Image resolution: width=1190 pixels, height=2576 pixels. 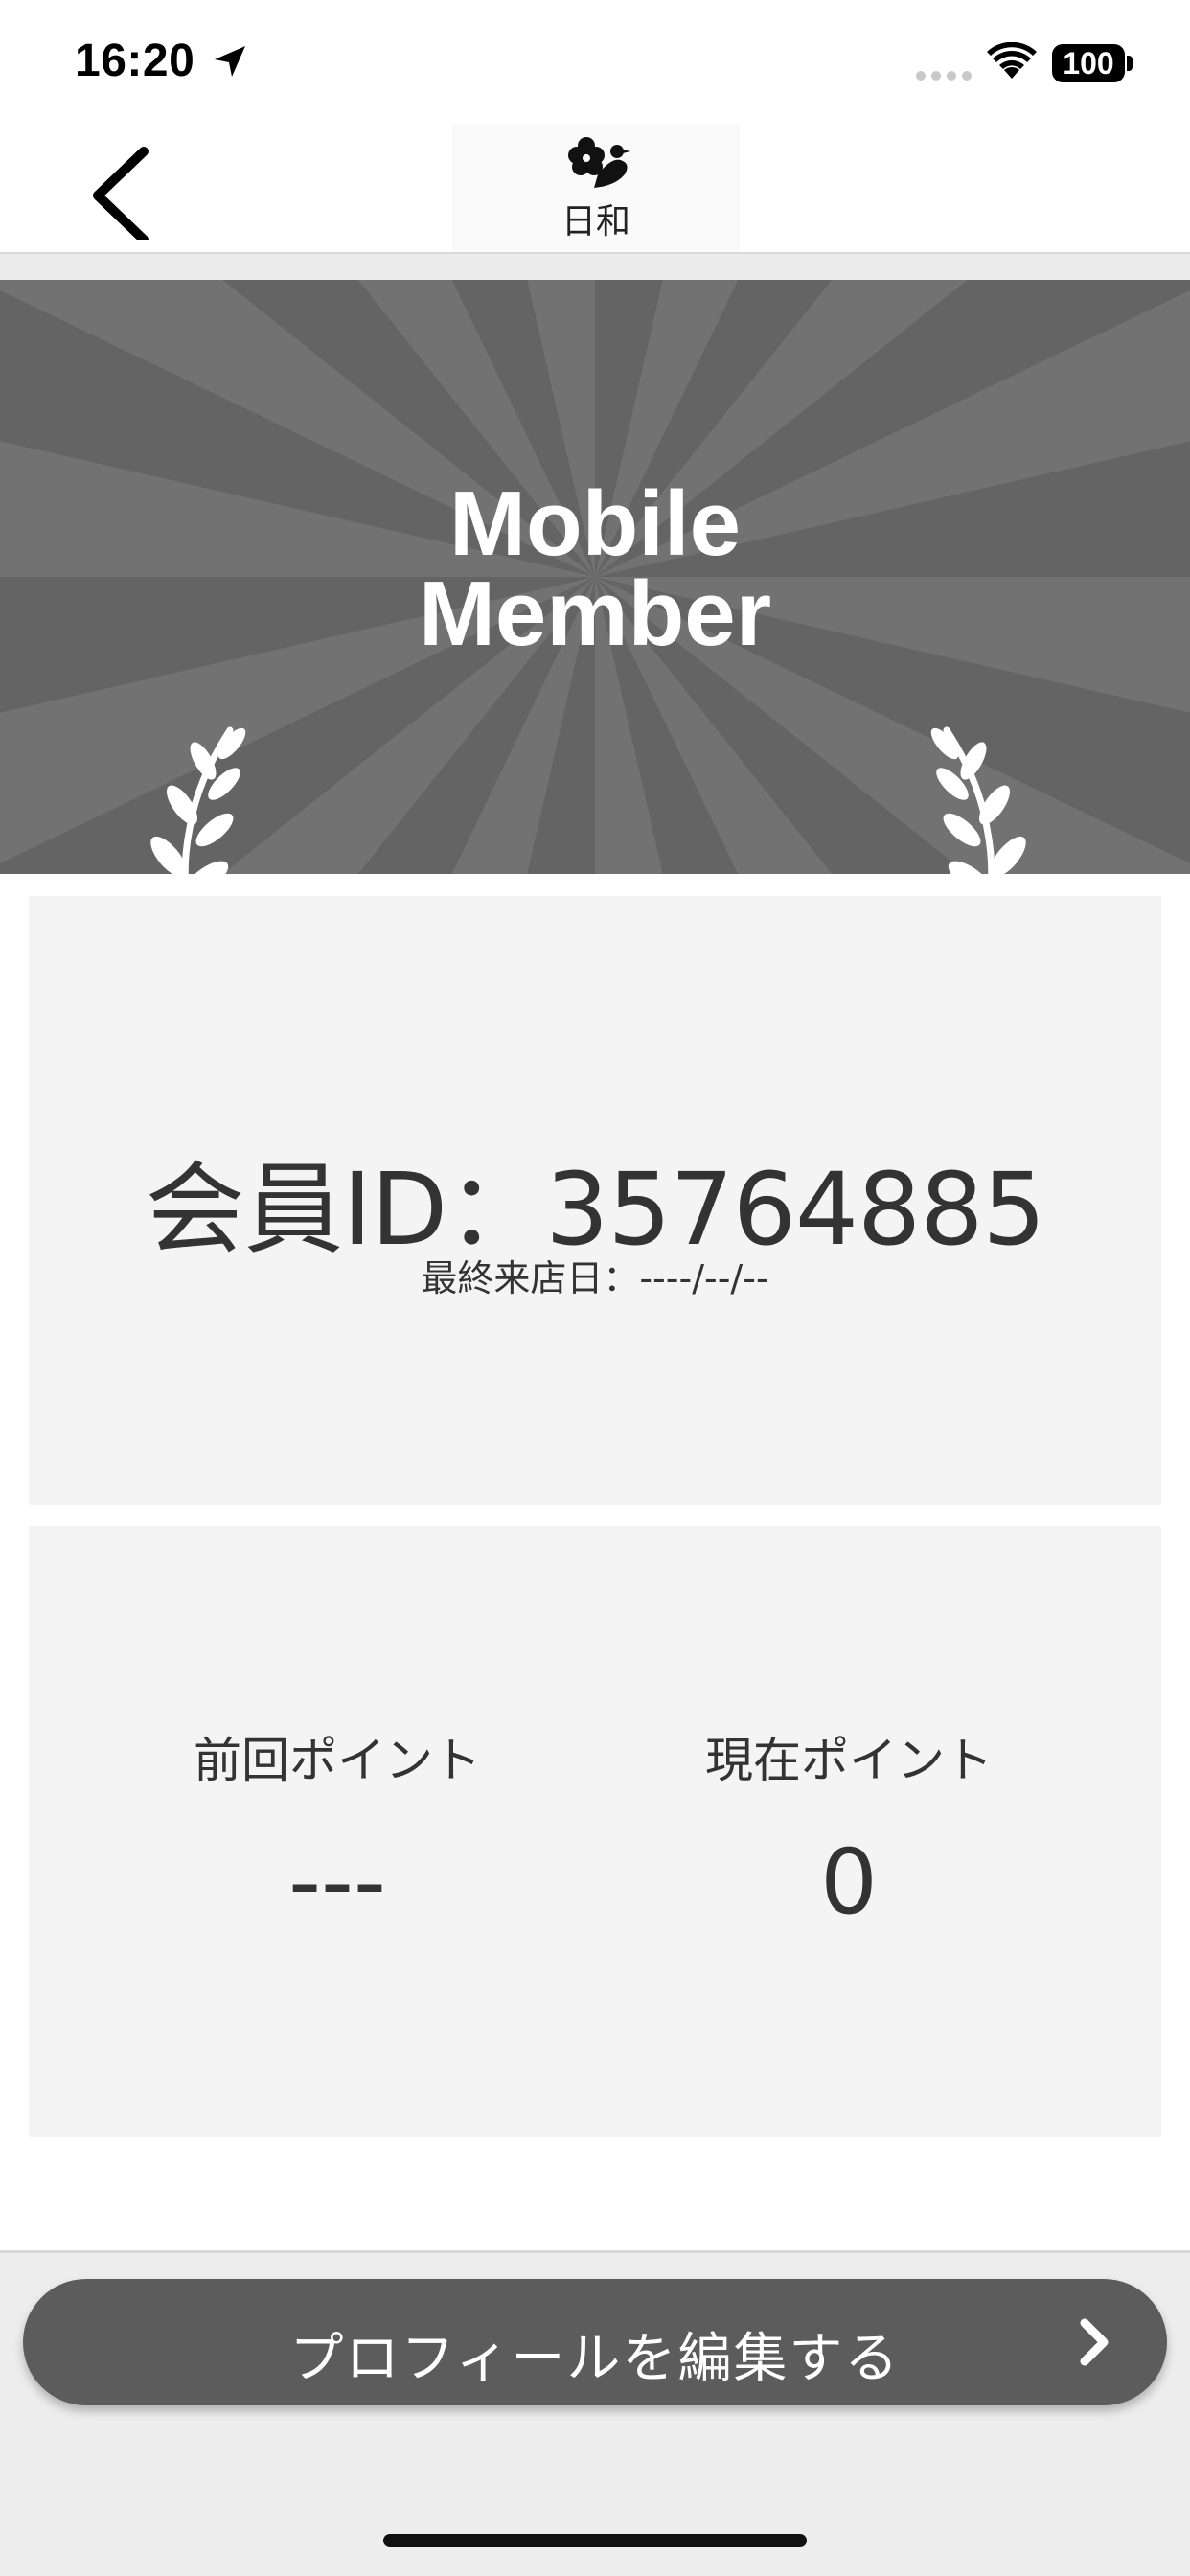 What do you see at coordinates (944, 75) in the screenshot?
I see `cellular-signal-icon` at bounding box center [944, 75].